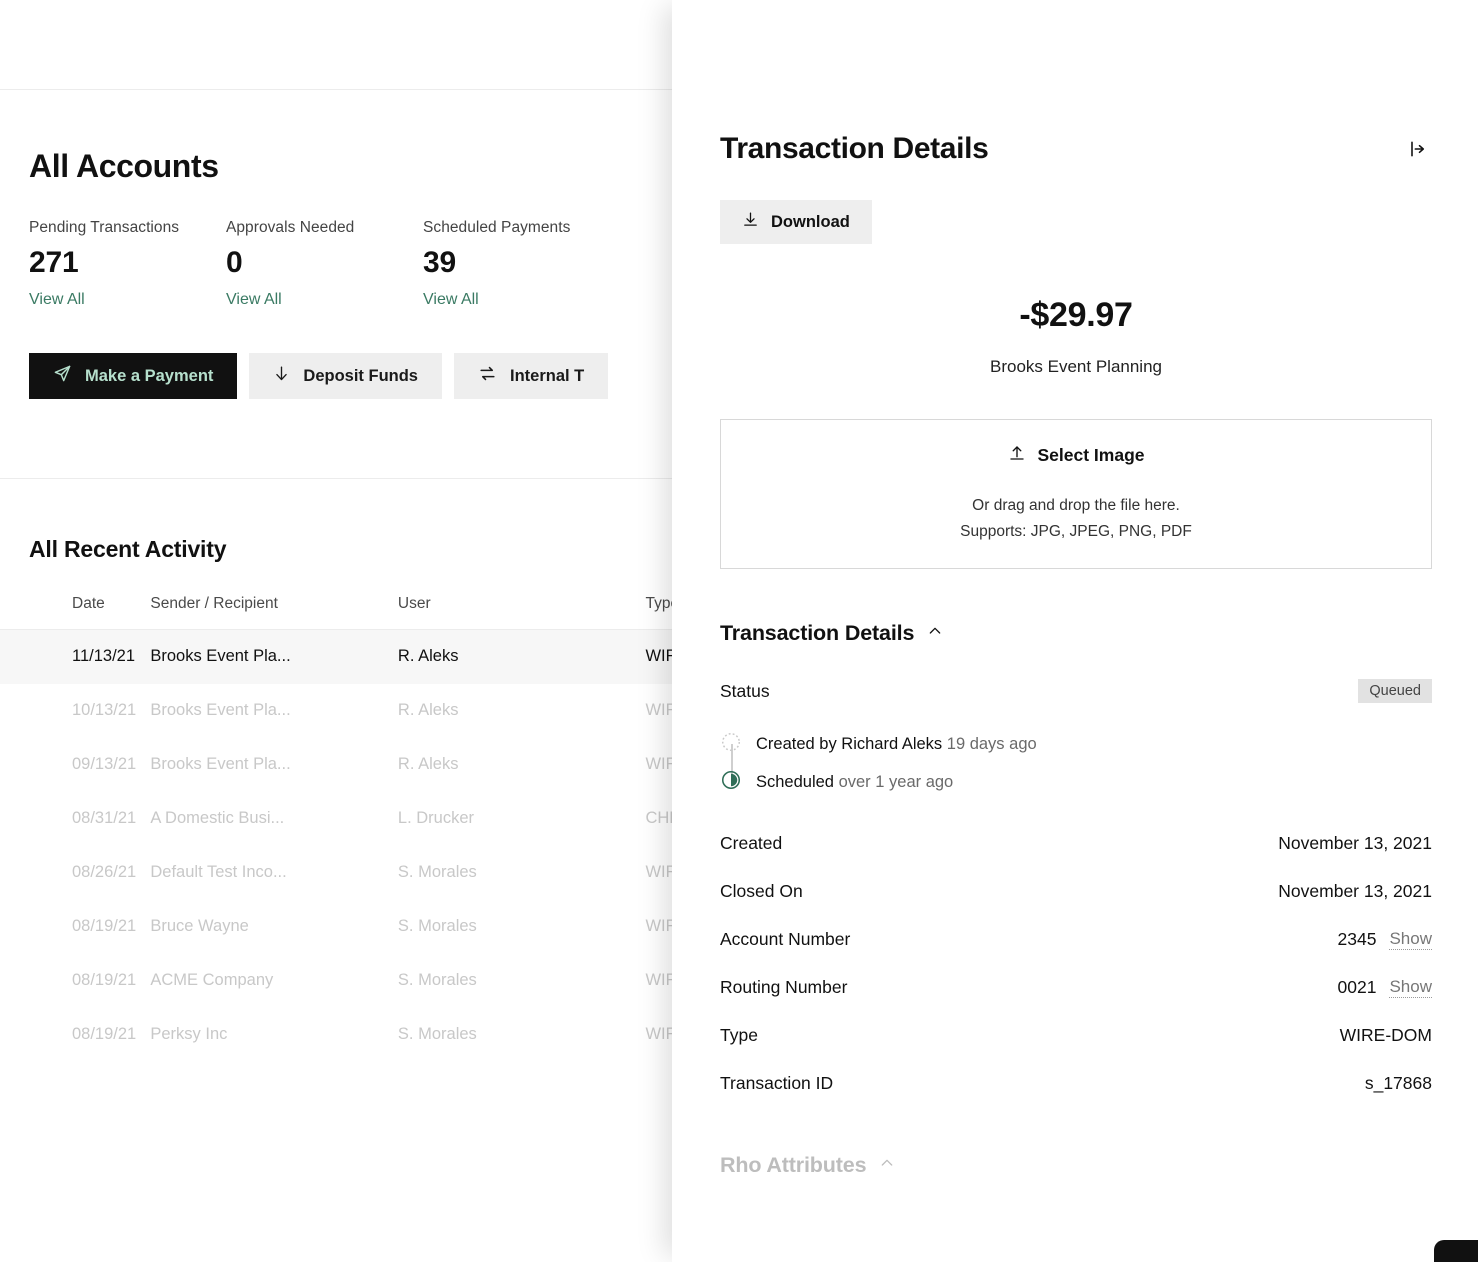 The height and width of the screenshot is (1262, 1478). I want to click on deposit-funds-button: Deposit Funds, so click(345, 376).